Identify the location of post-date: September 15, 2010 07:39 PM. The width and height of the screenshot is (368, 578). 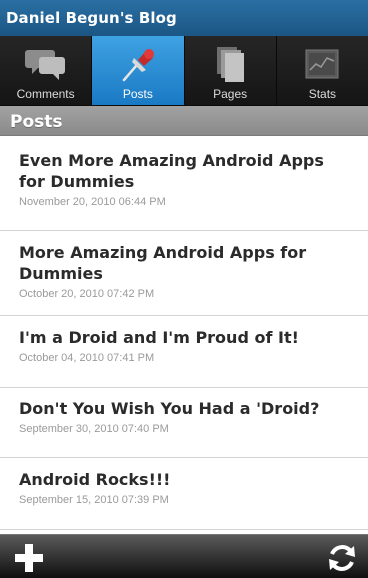
(94, 500).